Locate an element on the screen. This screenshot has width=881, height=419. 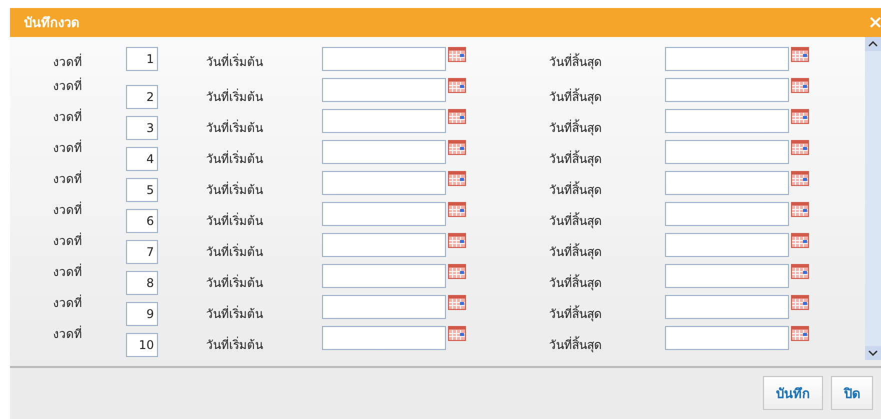
number-field: 9 is located at coordinates (142, 314).